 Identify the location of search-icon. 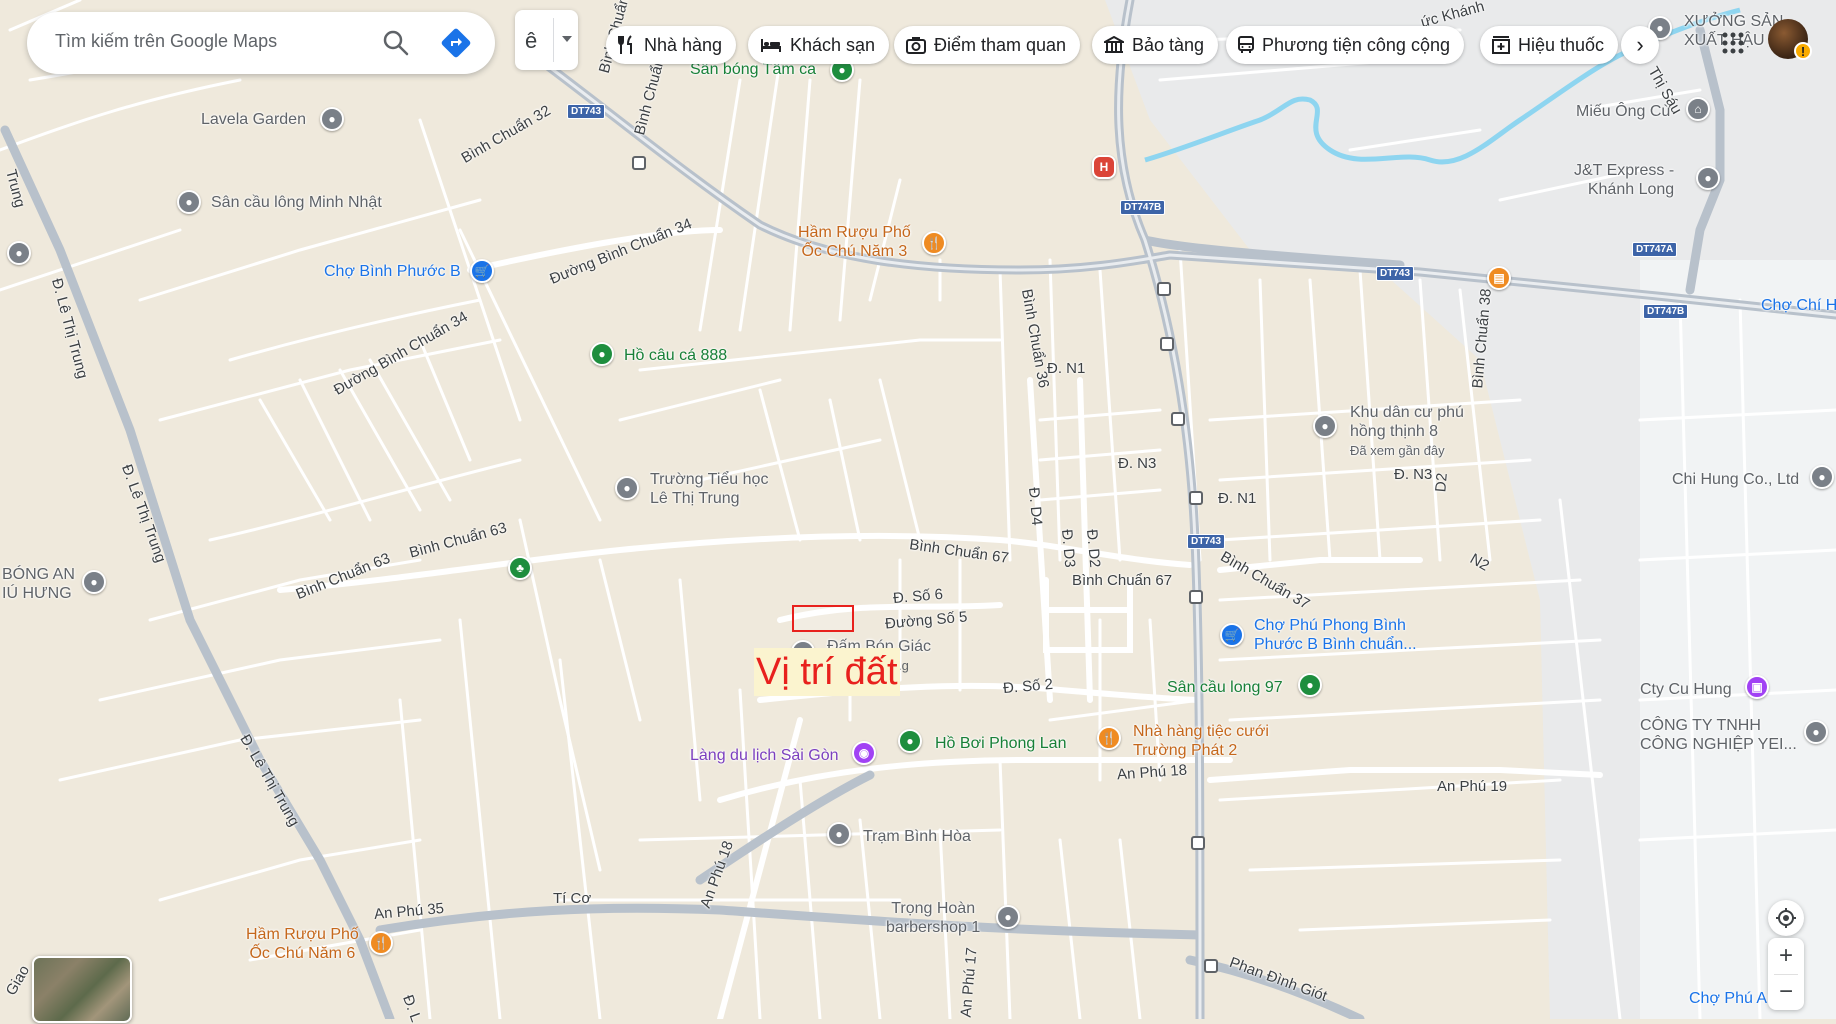
(396, 43).